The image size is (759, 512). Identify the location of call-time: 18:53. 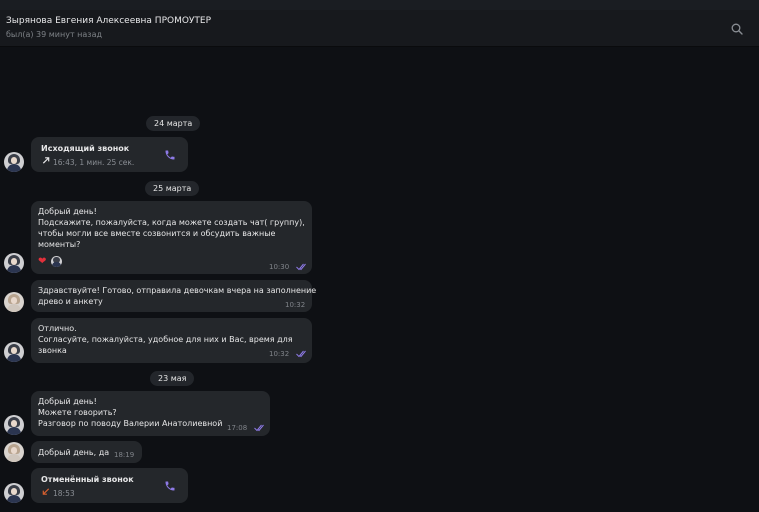
(64, 493).